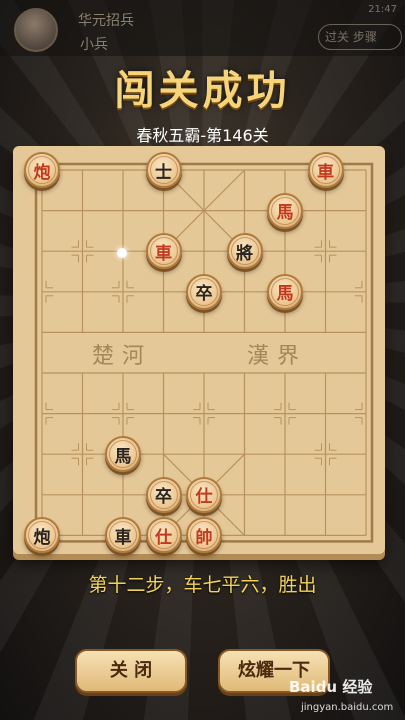 The width and height of the screenshot is (405, 720). I want to click on chess-piece-label: 帥, so click(204, 535).